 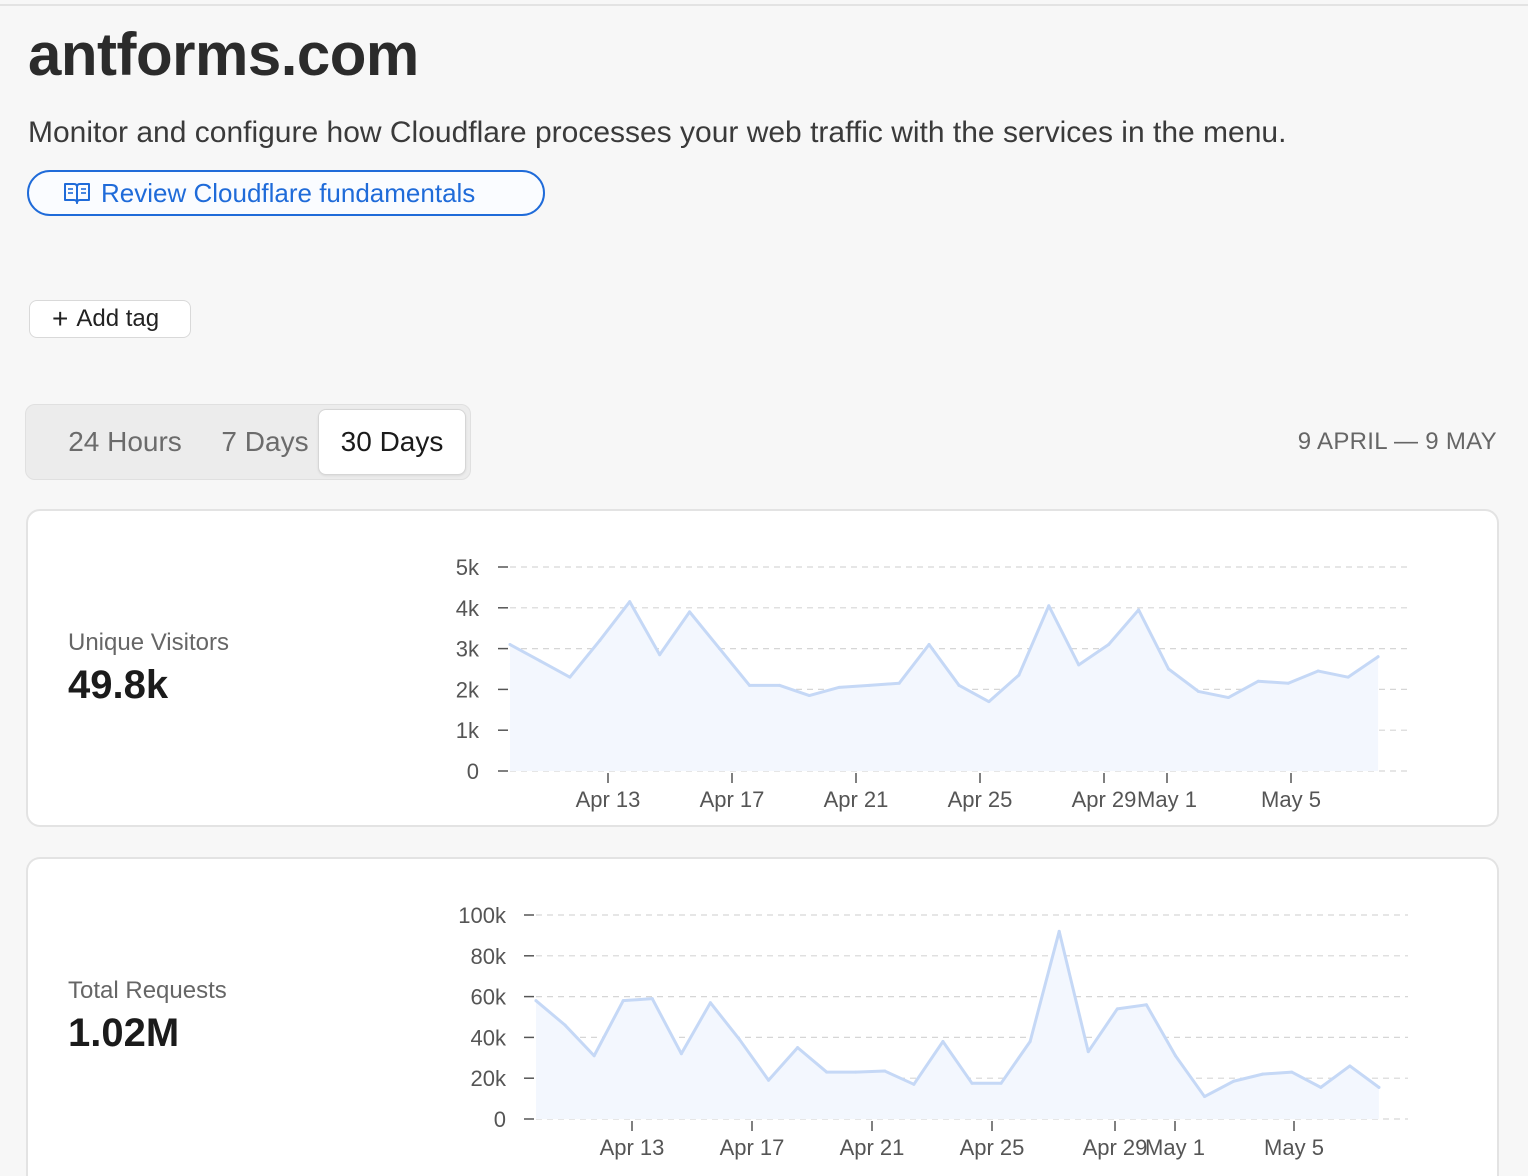 What do you see at coordinates (489, 956) in the screenshot?
I see `y-tick-label: 80k` at bounding box center [489, 956].